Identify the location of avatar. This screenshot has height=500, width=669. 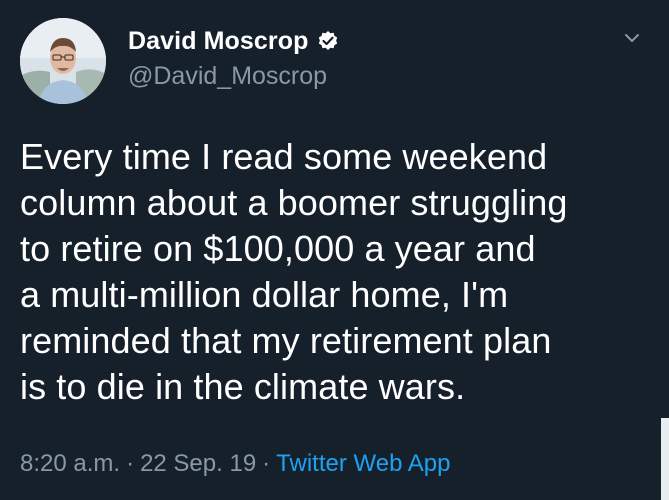
(63, 61).